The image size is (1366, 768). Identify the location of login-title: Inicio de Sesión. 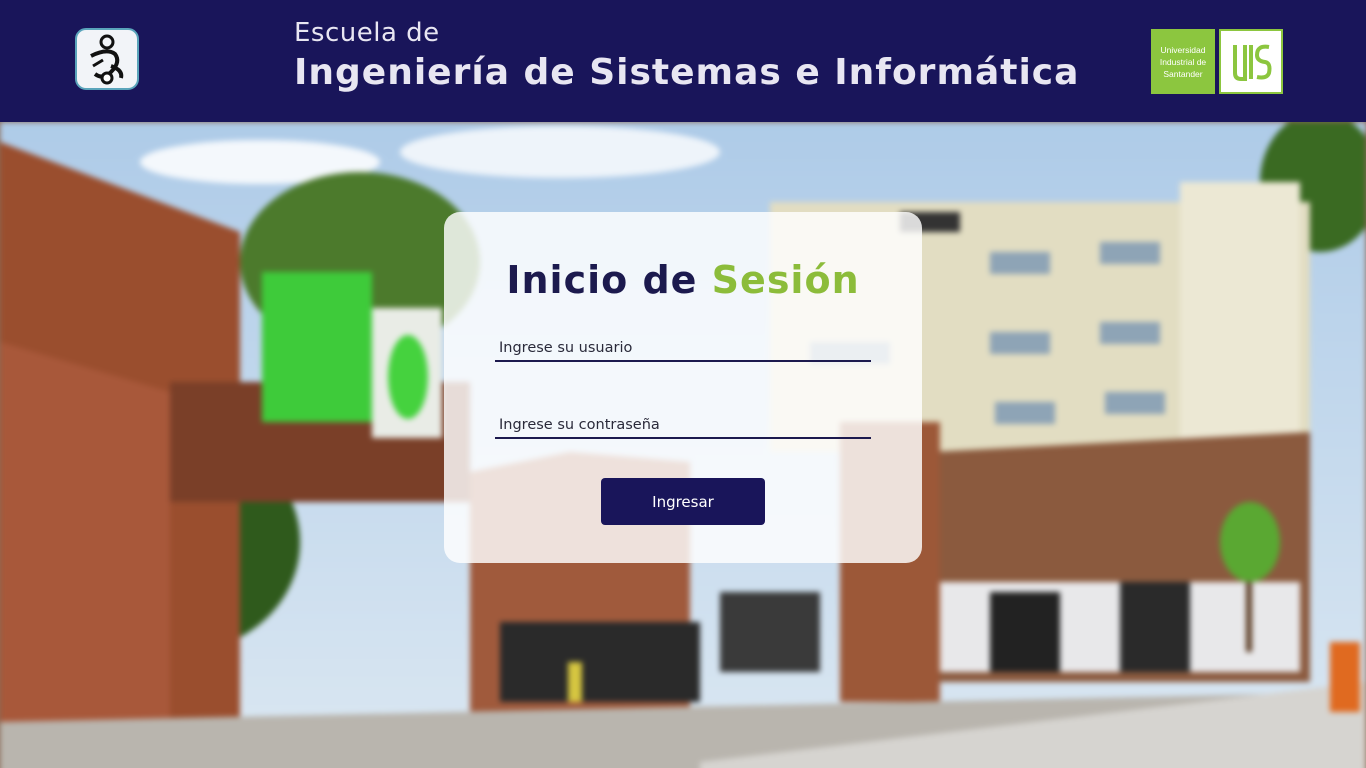
(683, 280).